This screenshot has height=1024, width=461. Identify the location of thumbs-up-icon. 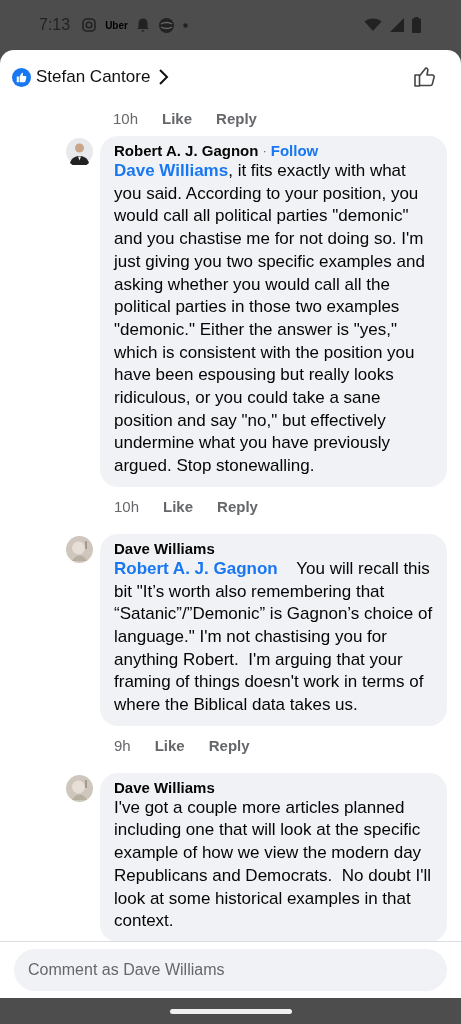
(425, 77).